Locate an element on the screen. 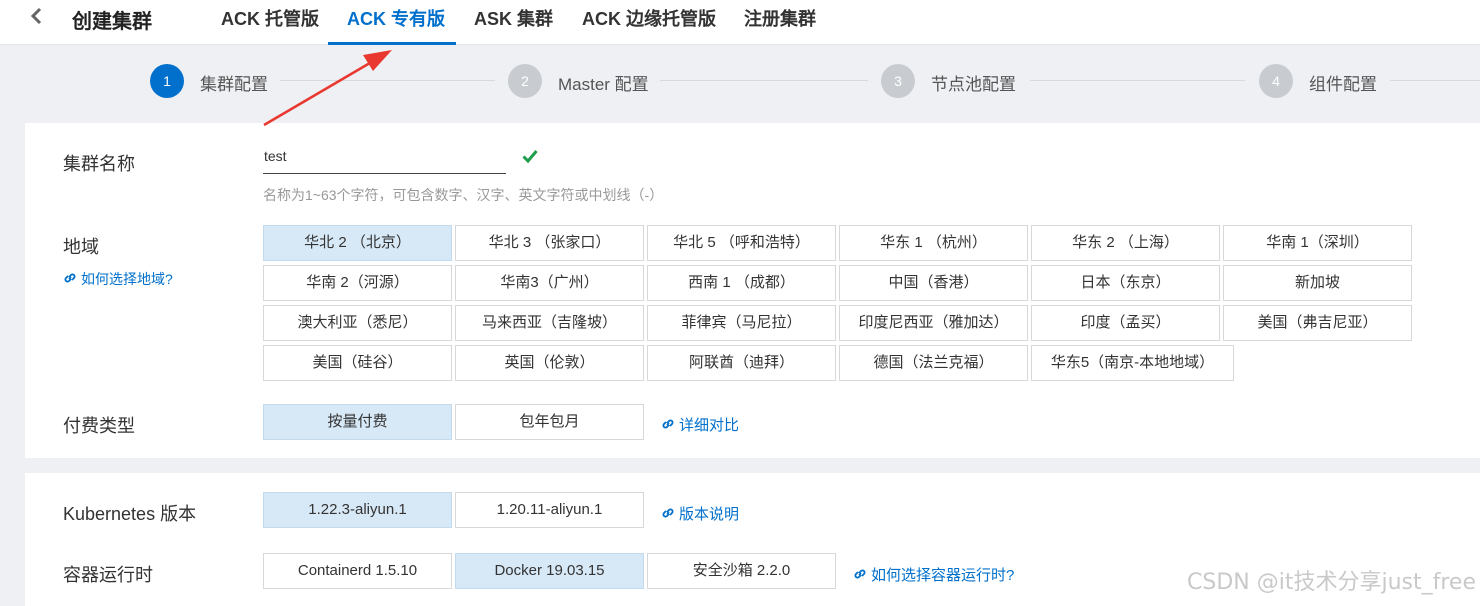 Image resolution: width=1480 pixels, height=606 pixels. region-option: 日本（东京） is located at coordinates (1125, 283).